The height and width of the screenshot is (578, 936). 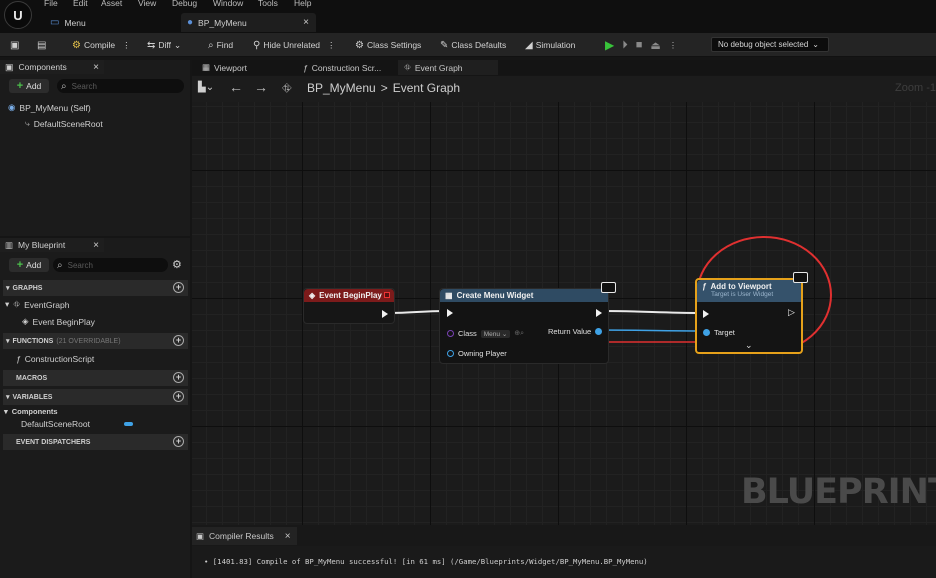 What do you see at coordinates (228, 4) in the screenshot?
I see `menu-window: Window` at bounding box center [228, 4].